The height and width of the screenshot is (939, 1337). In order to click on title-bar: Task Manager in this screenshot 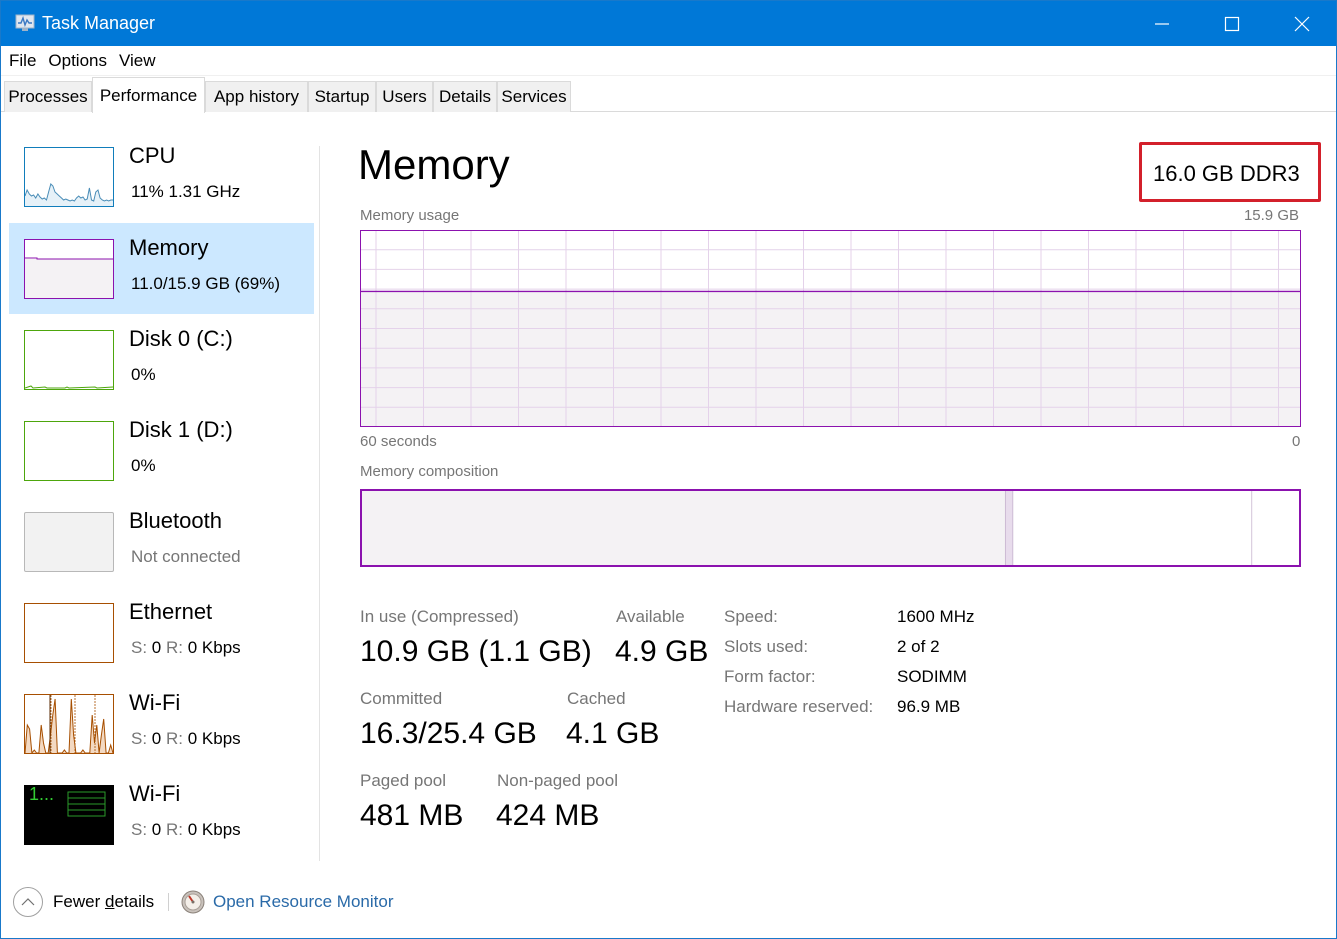, I will do `click(668, 23)`.